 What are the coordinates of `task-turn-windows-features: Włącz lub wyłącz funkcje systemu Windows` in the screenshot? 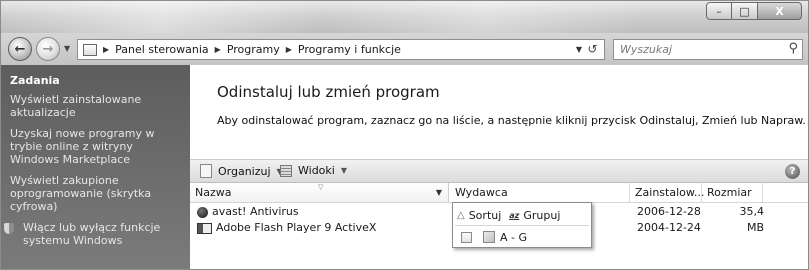 It's located at (92, 234).